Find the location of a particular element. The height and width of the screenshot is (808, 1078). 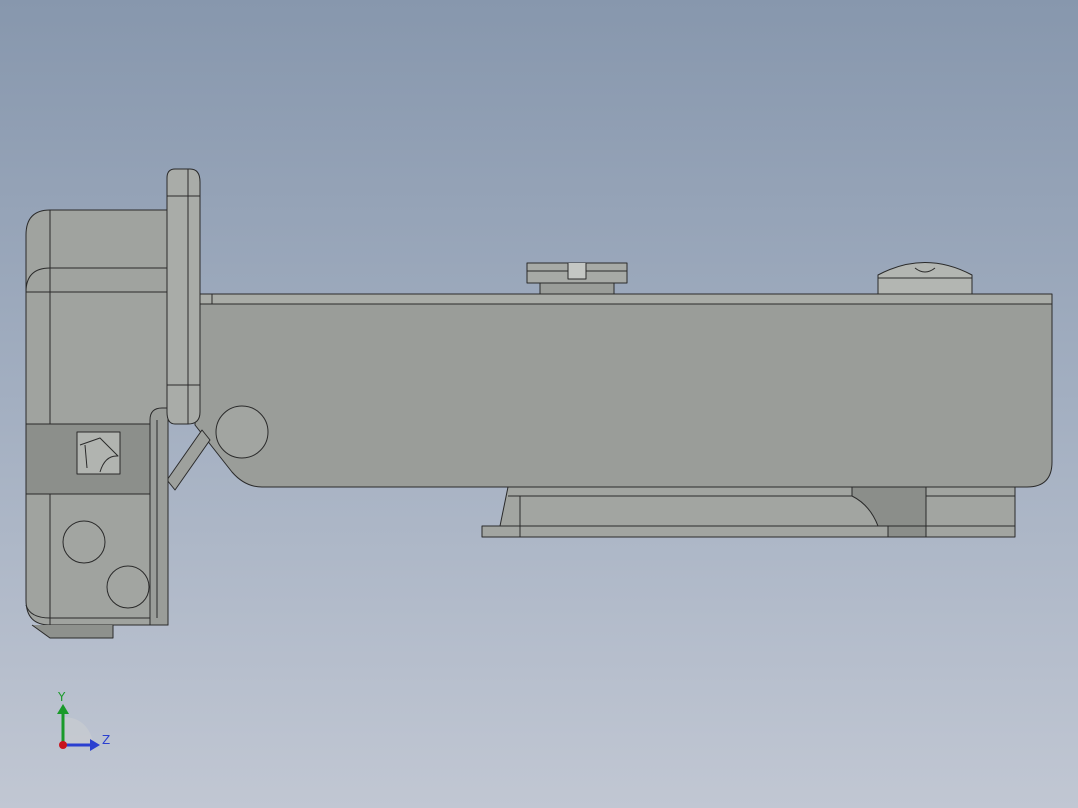

z-axis-label: Z is located at coordinates (106, 740).